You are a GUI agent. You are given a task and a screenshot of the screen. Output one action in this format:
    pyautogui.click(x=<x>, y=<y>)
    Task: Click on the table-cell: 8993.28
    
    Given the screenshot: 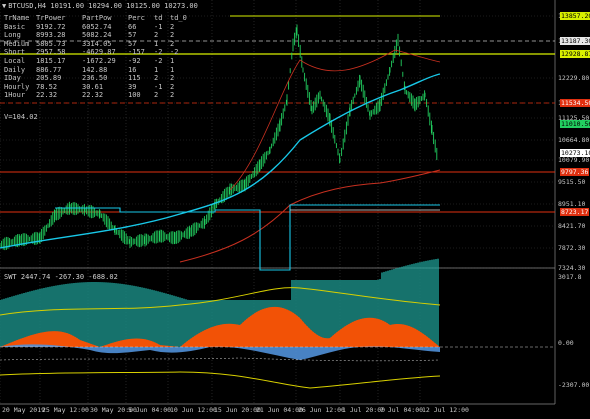 What is the action you would take?
    pyautogui.click(x=51, y=35)
    